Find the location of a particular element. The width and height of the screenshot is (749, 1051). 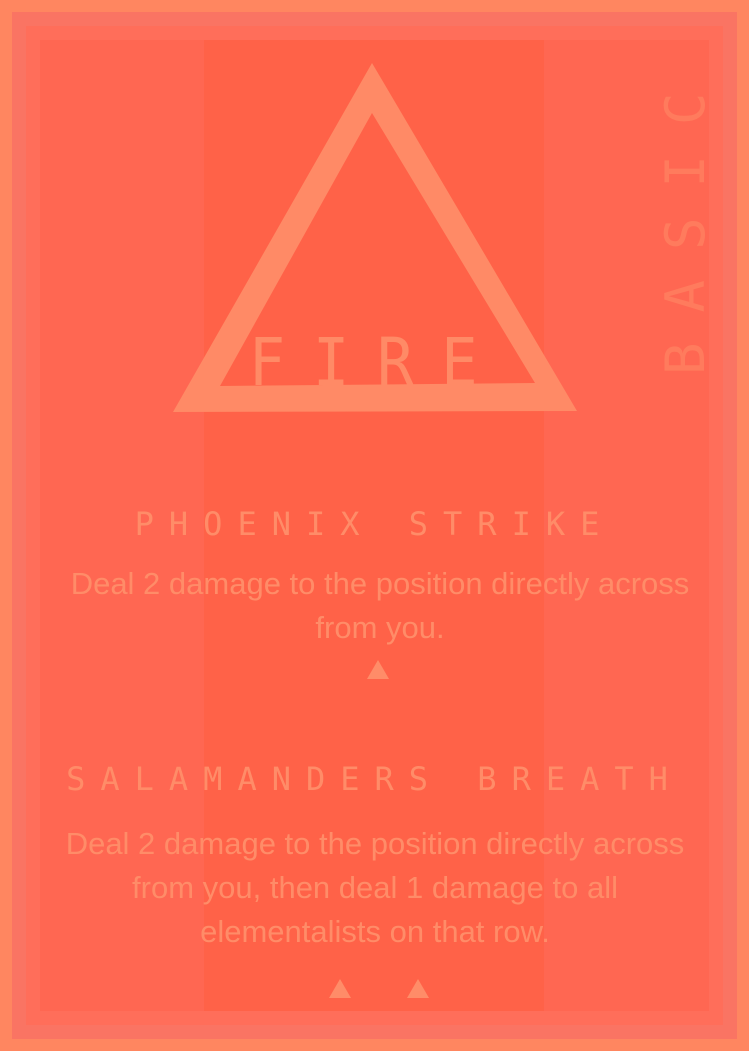

ability-1-name: PHOENIX STRIKE is located at coordinates (374, 524).